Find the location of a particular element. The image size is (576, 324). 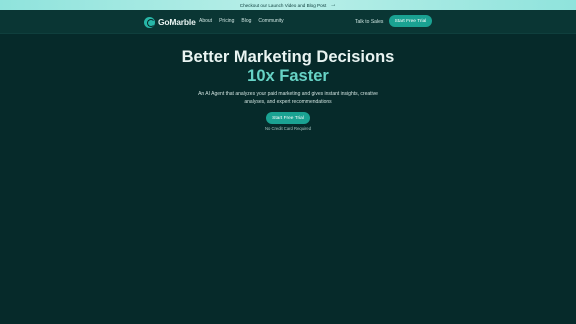

nav-community: Community is located at coordinates (270, 21).